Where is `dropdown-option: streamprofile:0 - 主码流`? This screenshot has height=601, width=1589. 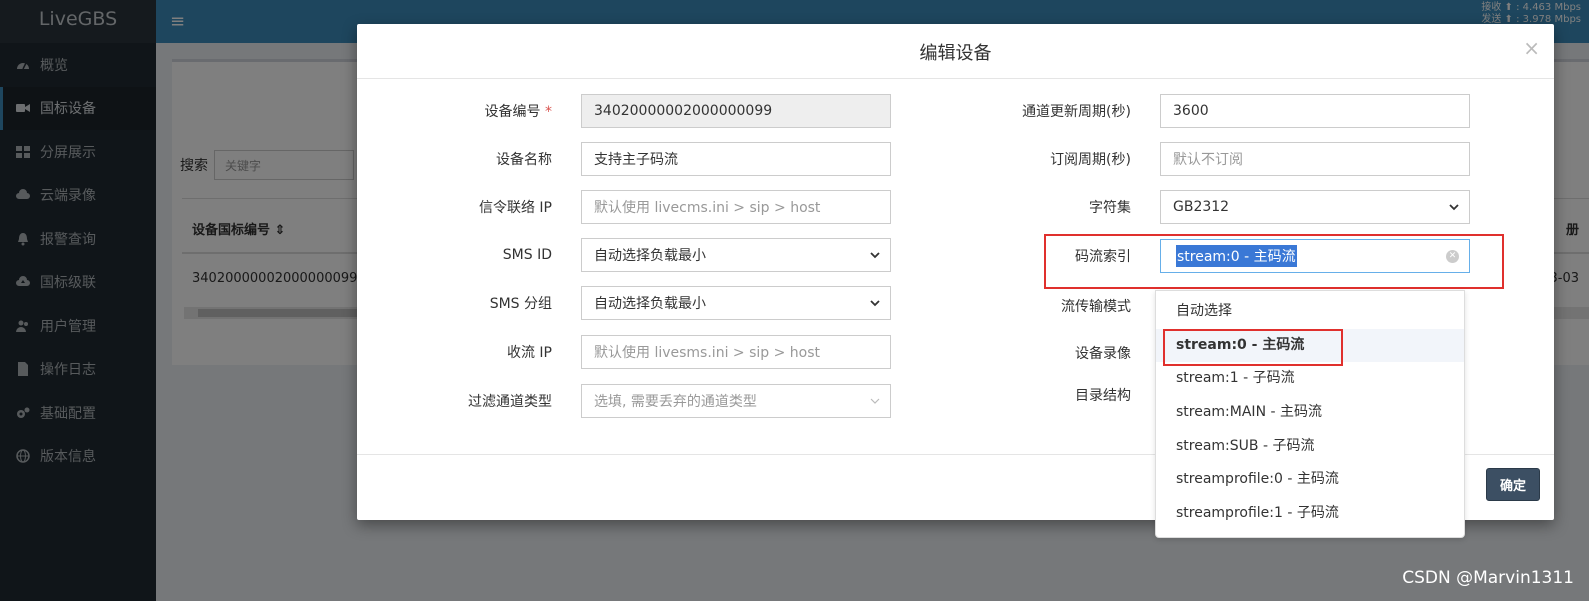 dropdown-option: streamprofile:0 - 主码流 is located at coordinates (1310, 480).